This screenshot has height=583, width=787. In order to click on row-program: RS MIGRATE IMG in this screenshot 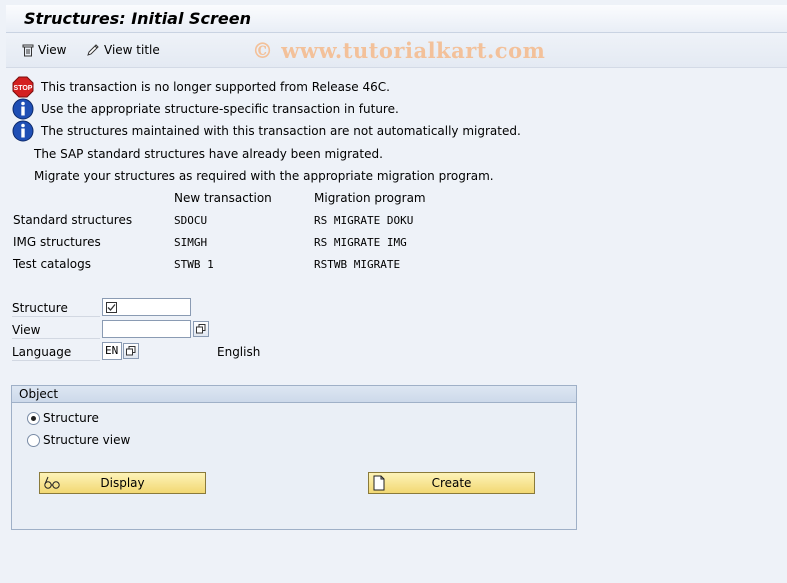, I will do `click(360, 242)`.